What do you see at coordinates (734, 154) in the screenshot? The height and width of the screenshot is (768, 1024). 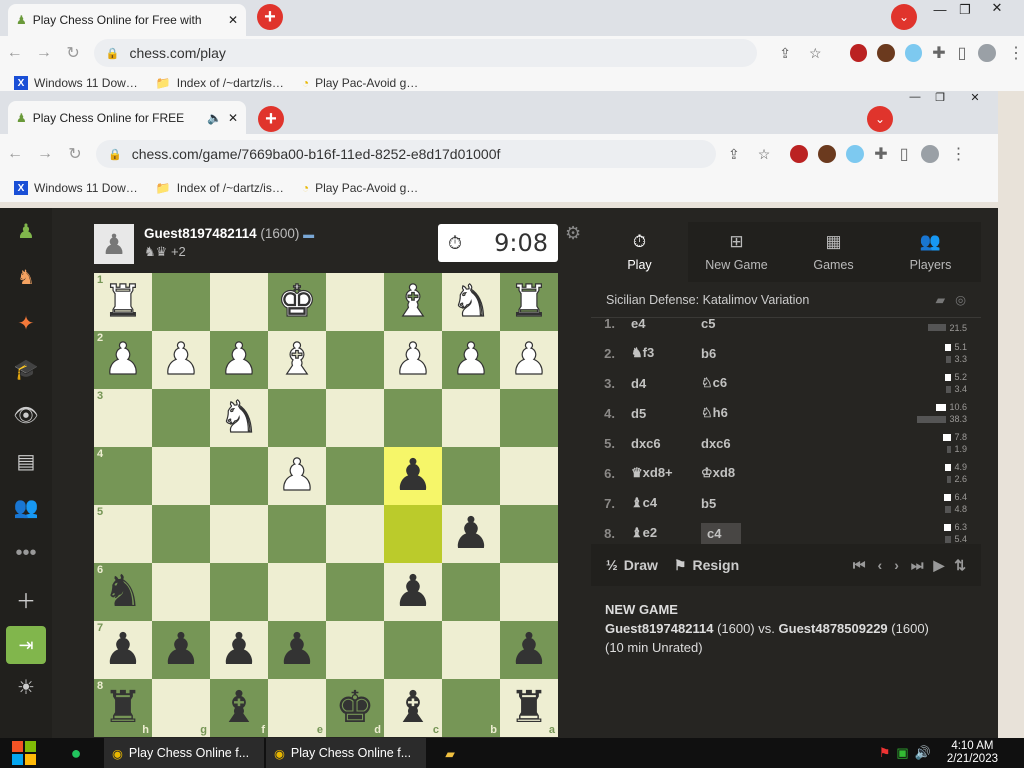 I see `share-icon: ⇪` at bounding box center [734, 154].